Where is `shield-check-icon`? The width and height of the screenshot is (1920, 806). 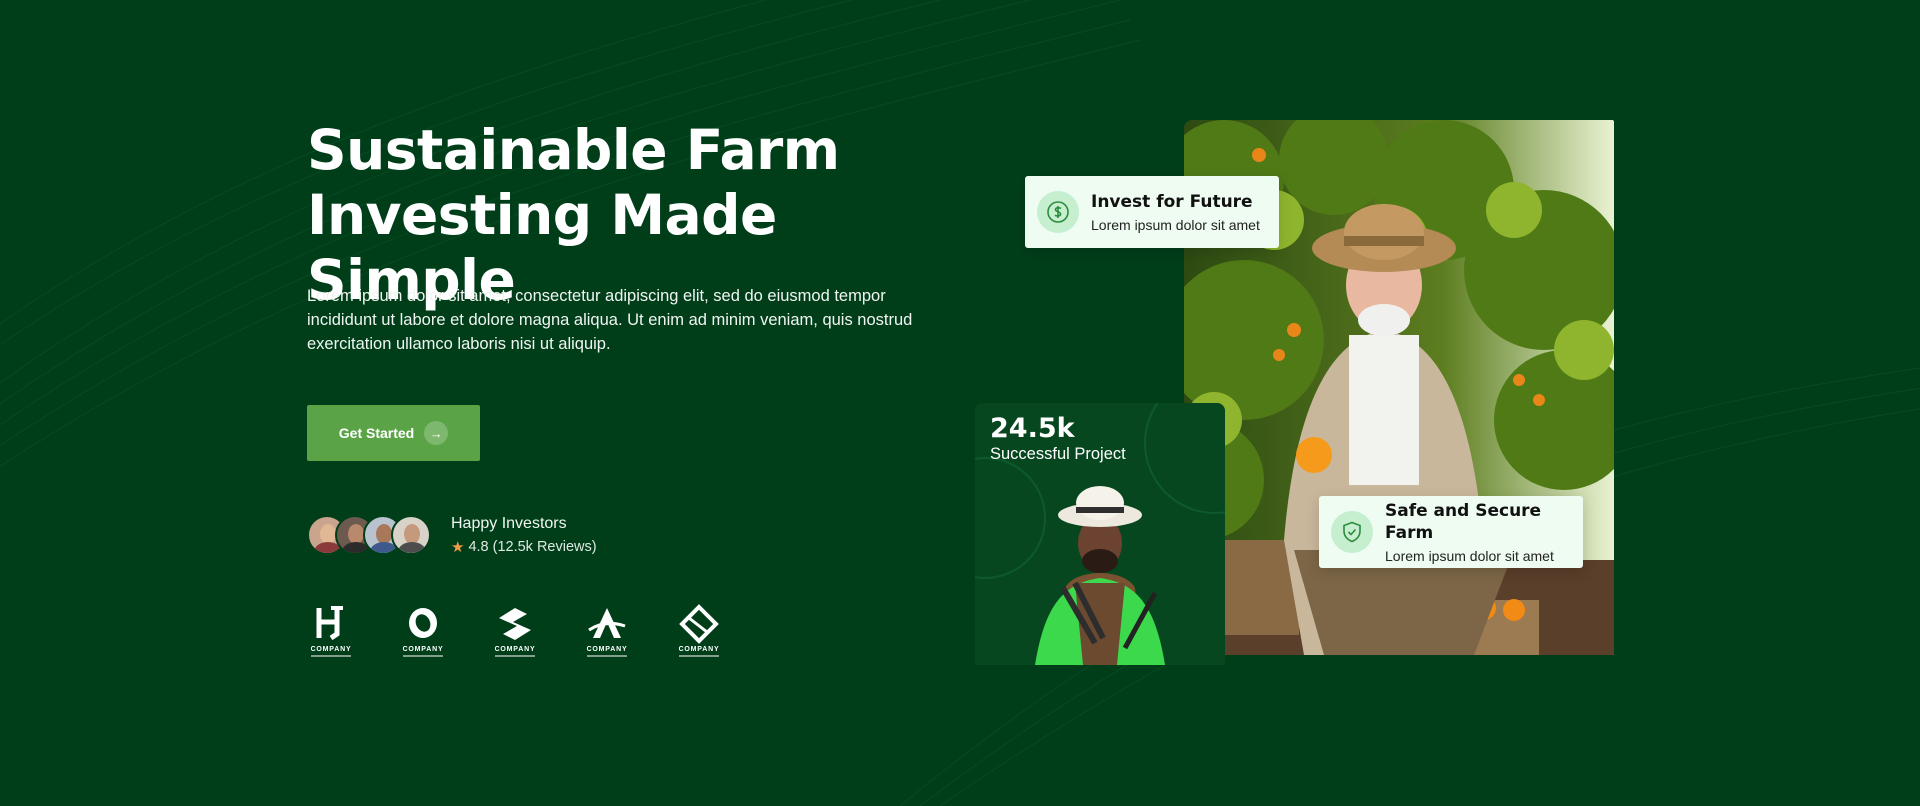 shield-check-icon is located at coordinates (1352, 532).